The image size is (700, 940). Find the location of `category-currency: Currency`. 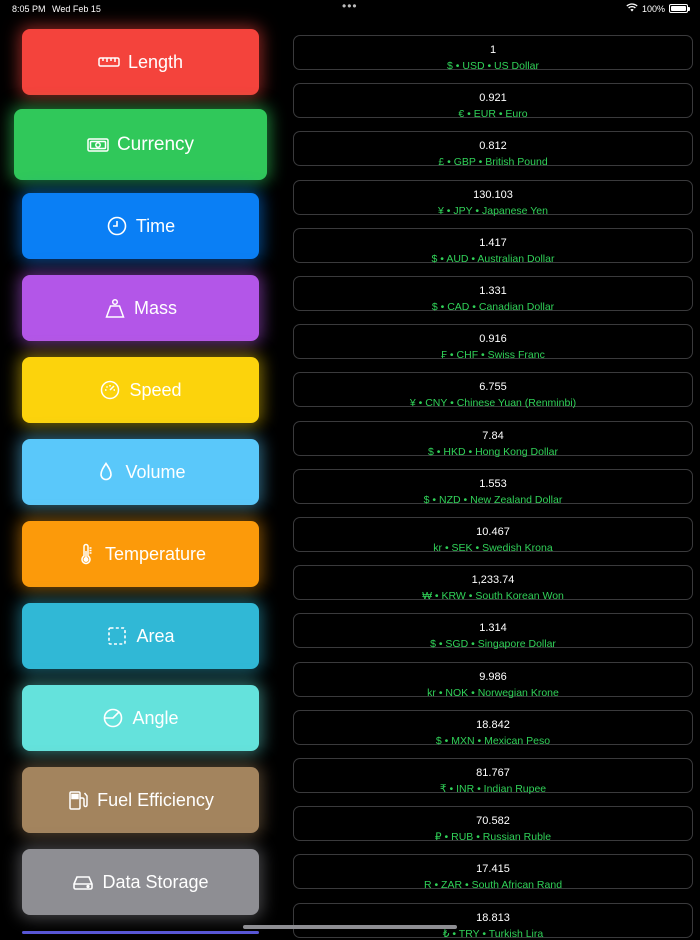

category-currency: Currency is located at coordinates (140, 144).